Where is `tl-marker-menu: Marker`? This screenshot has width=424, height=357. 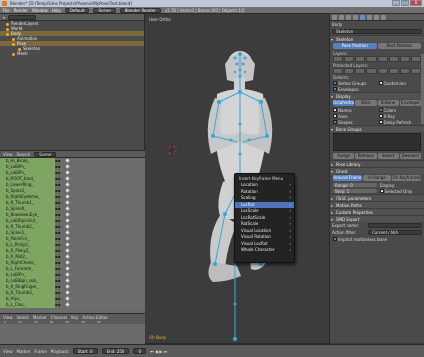 tl-marker-menu: Marker is located at coordinates (24, 351).